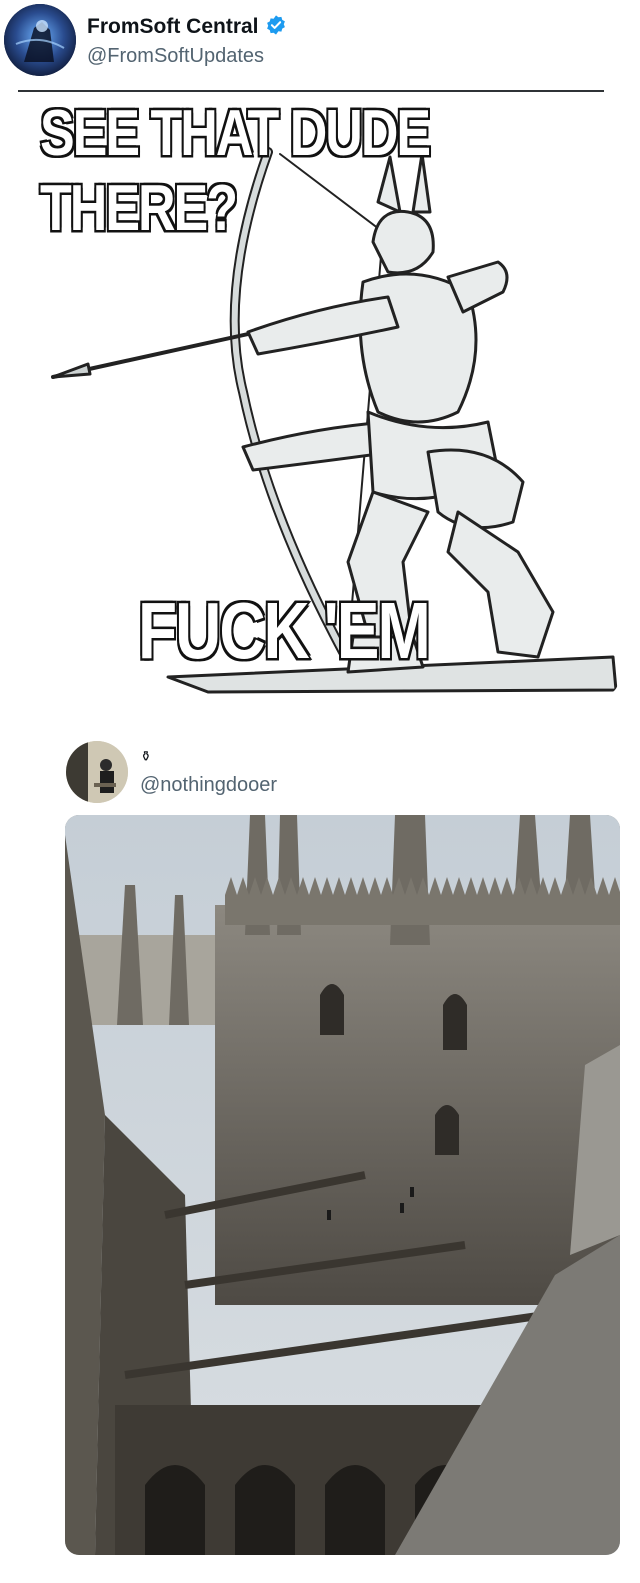  I want to click on reply-avatar, so click(97, 772).